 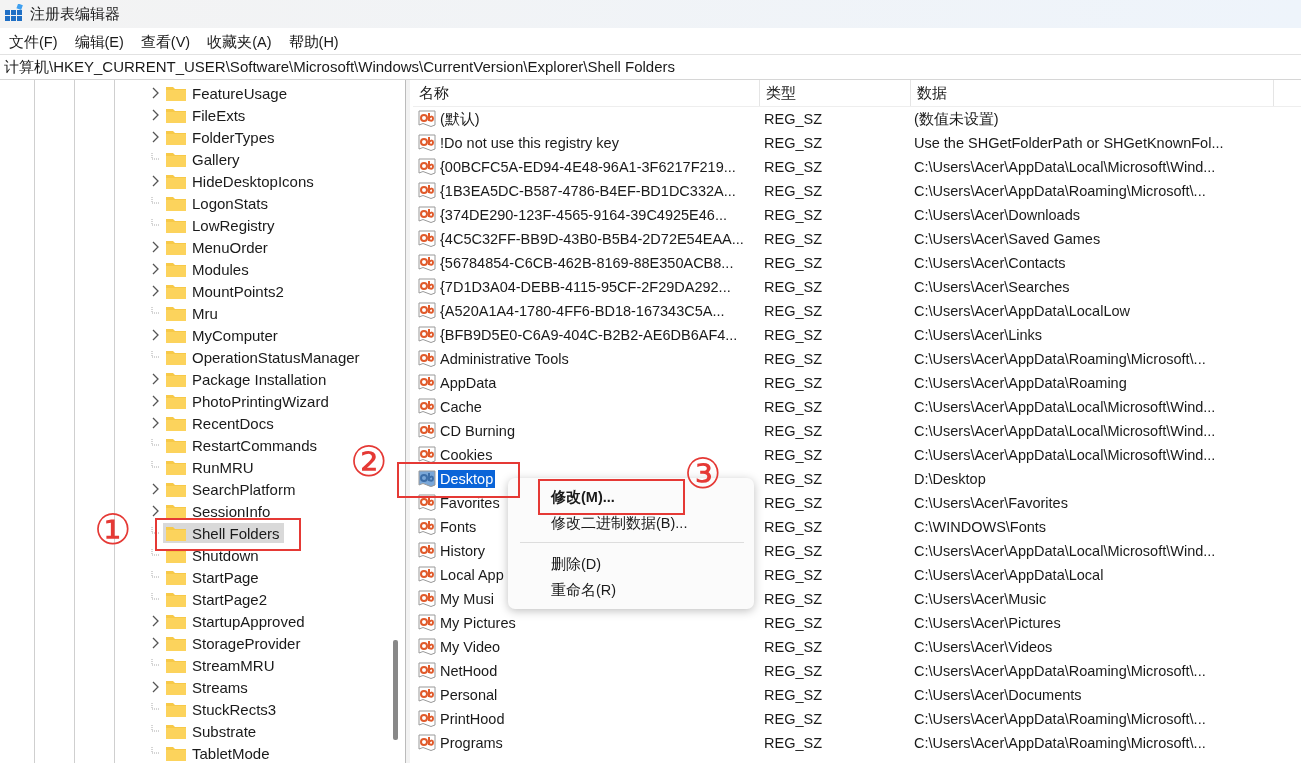 I want to click on value-name: AppData, so click(x=468, y=383).